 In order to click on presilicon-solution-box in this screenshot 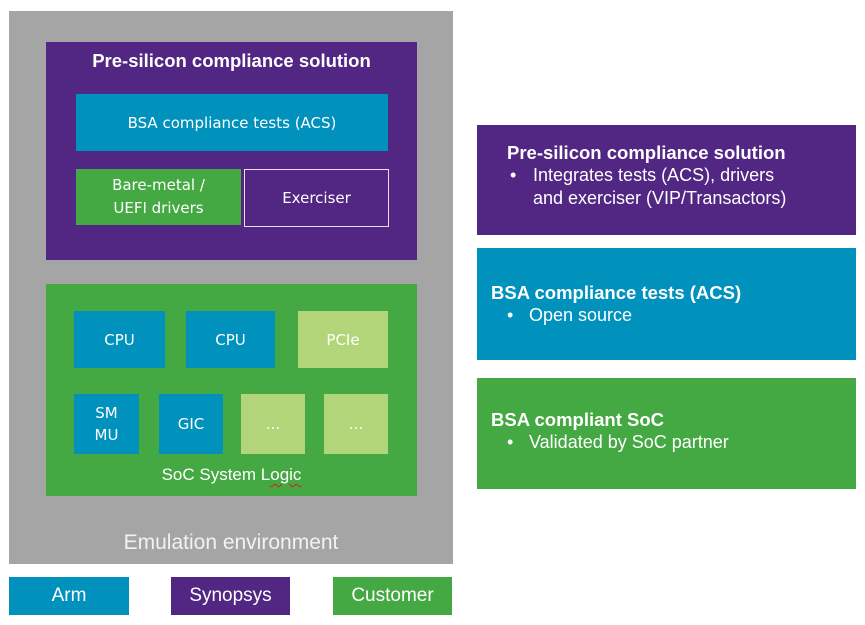, I will do `click(231, 151)`.